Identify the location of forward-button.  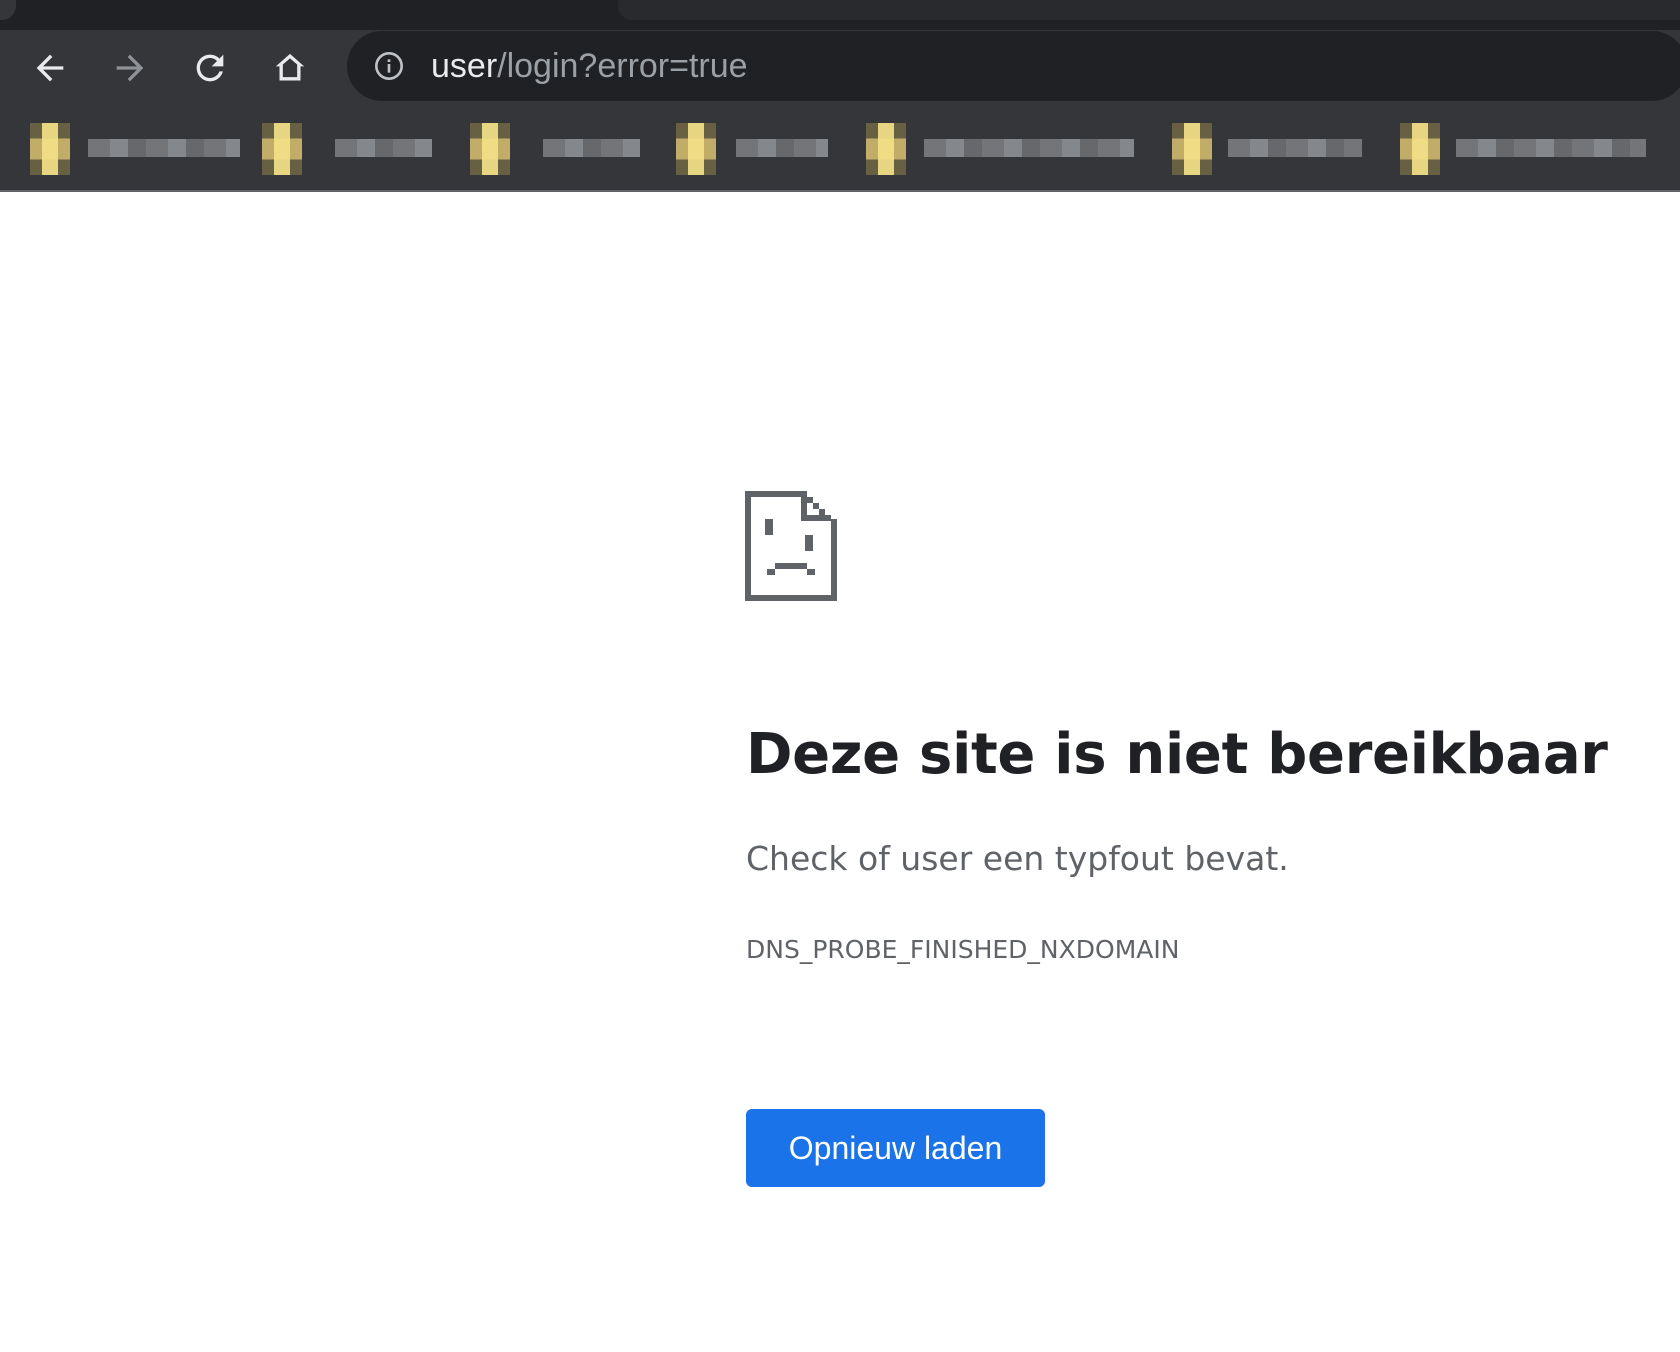
(130, 68).